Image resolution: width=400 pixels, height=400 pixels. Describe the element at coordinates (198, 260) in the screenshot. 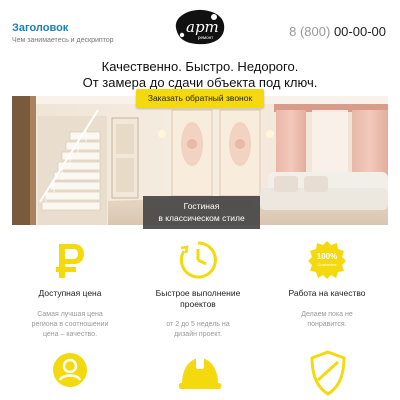

I see `clock-icon` at that location.